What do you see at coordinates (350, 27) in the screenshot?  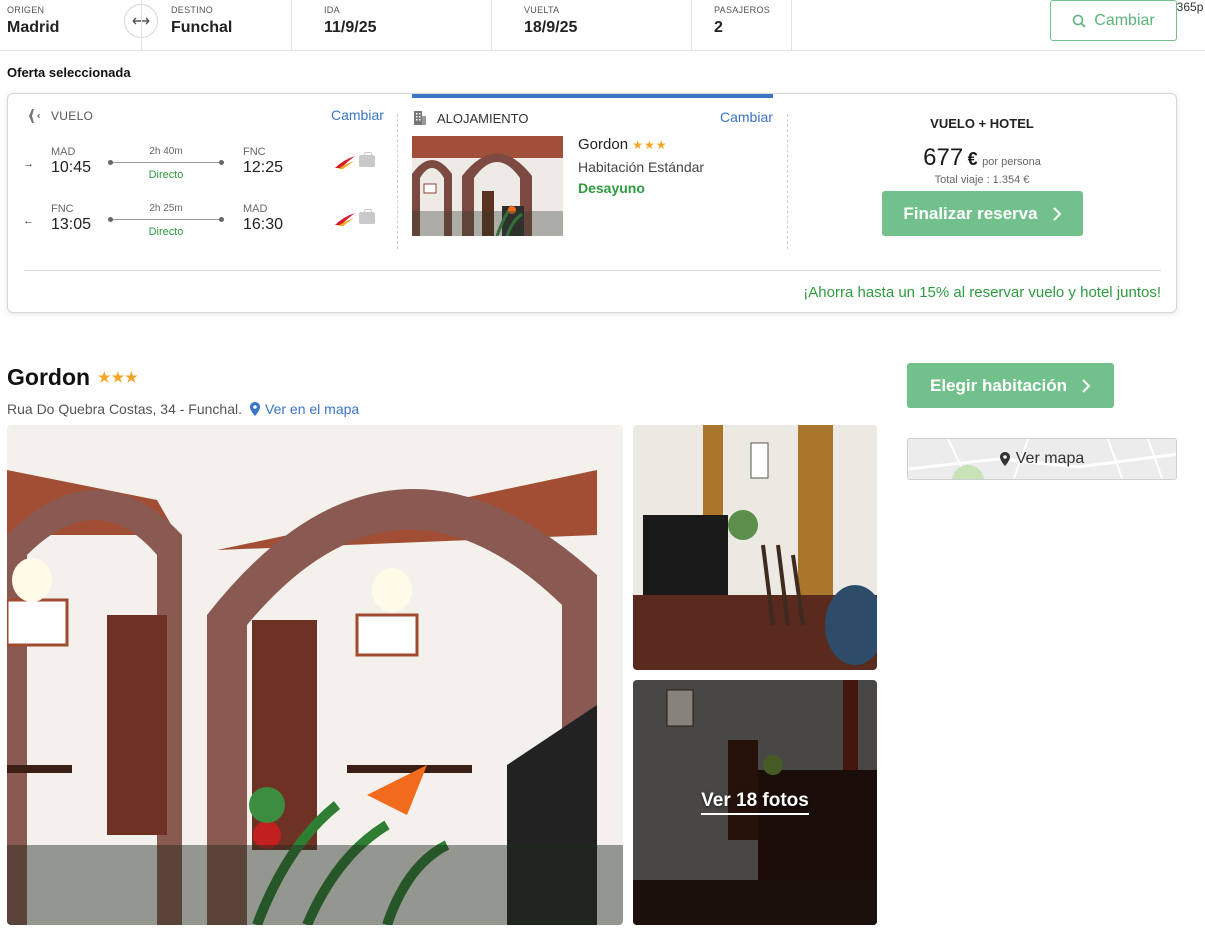 I see `departure-date-value: 11/9/25` at bounding box center [350, 27].